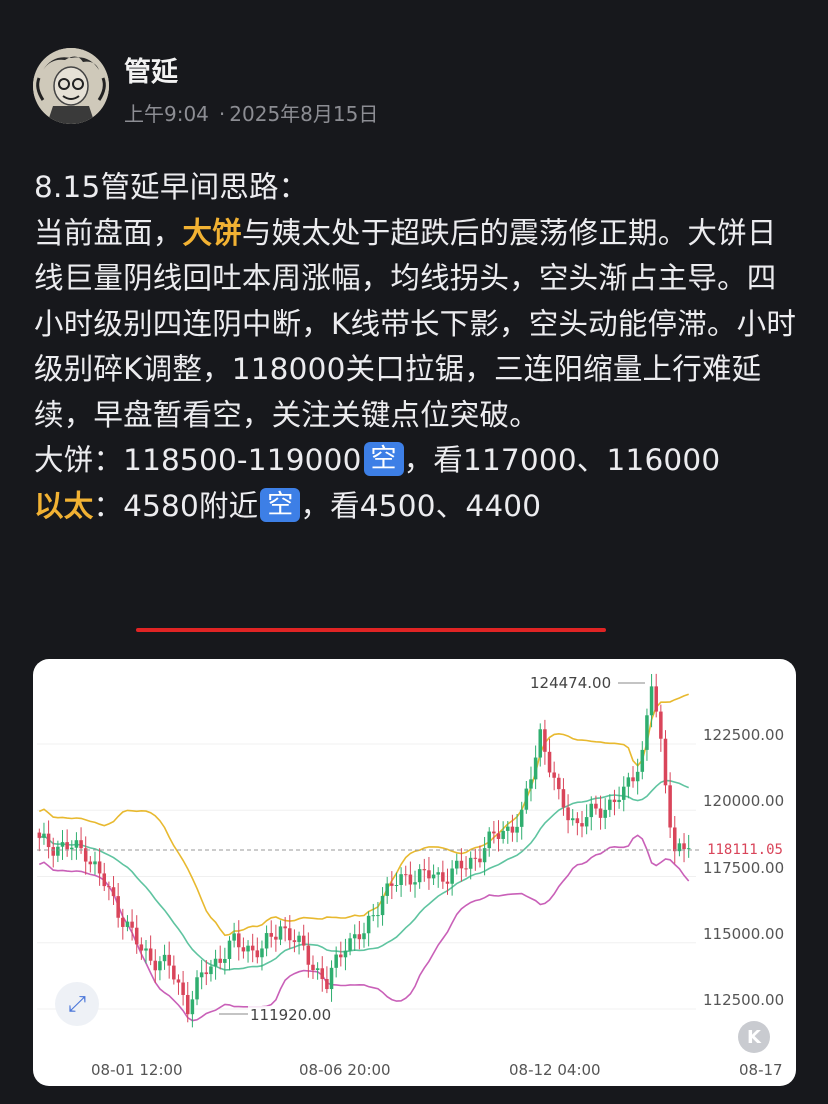  I want to click on x-tick-label: 08-06 20:00, so click(345, 1070).